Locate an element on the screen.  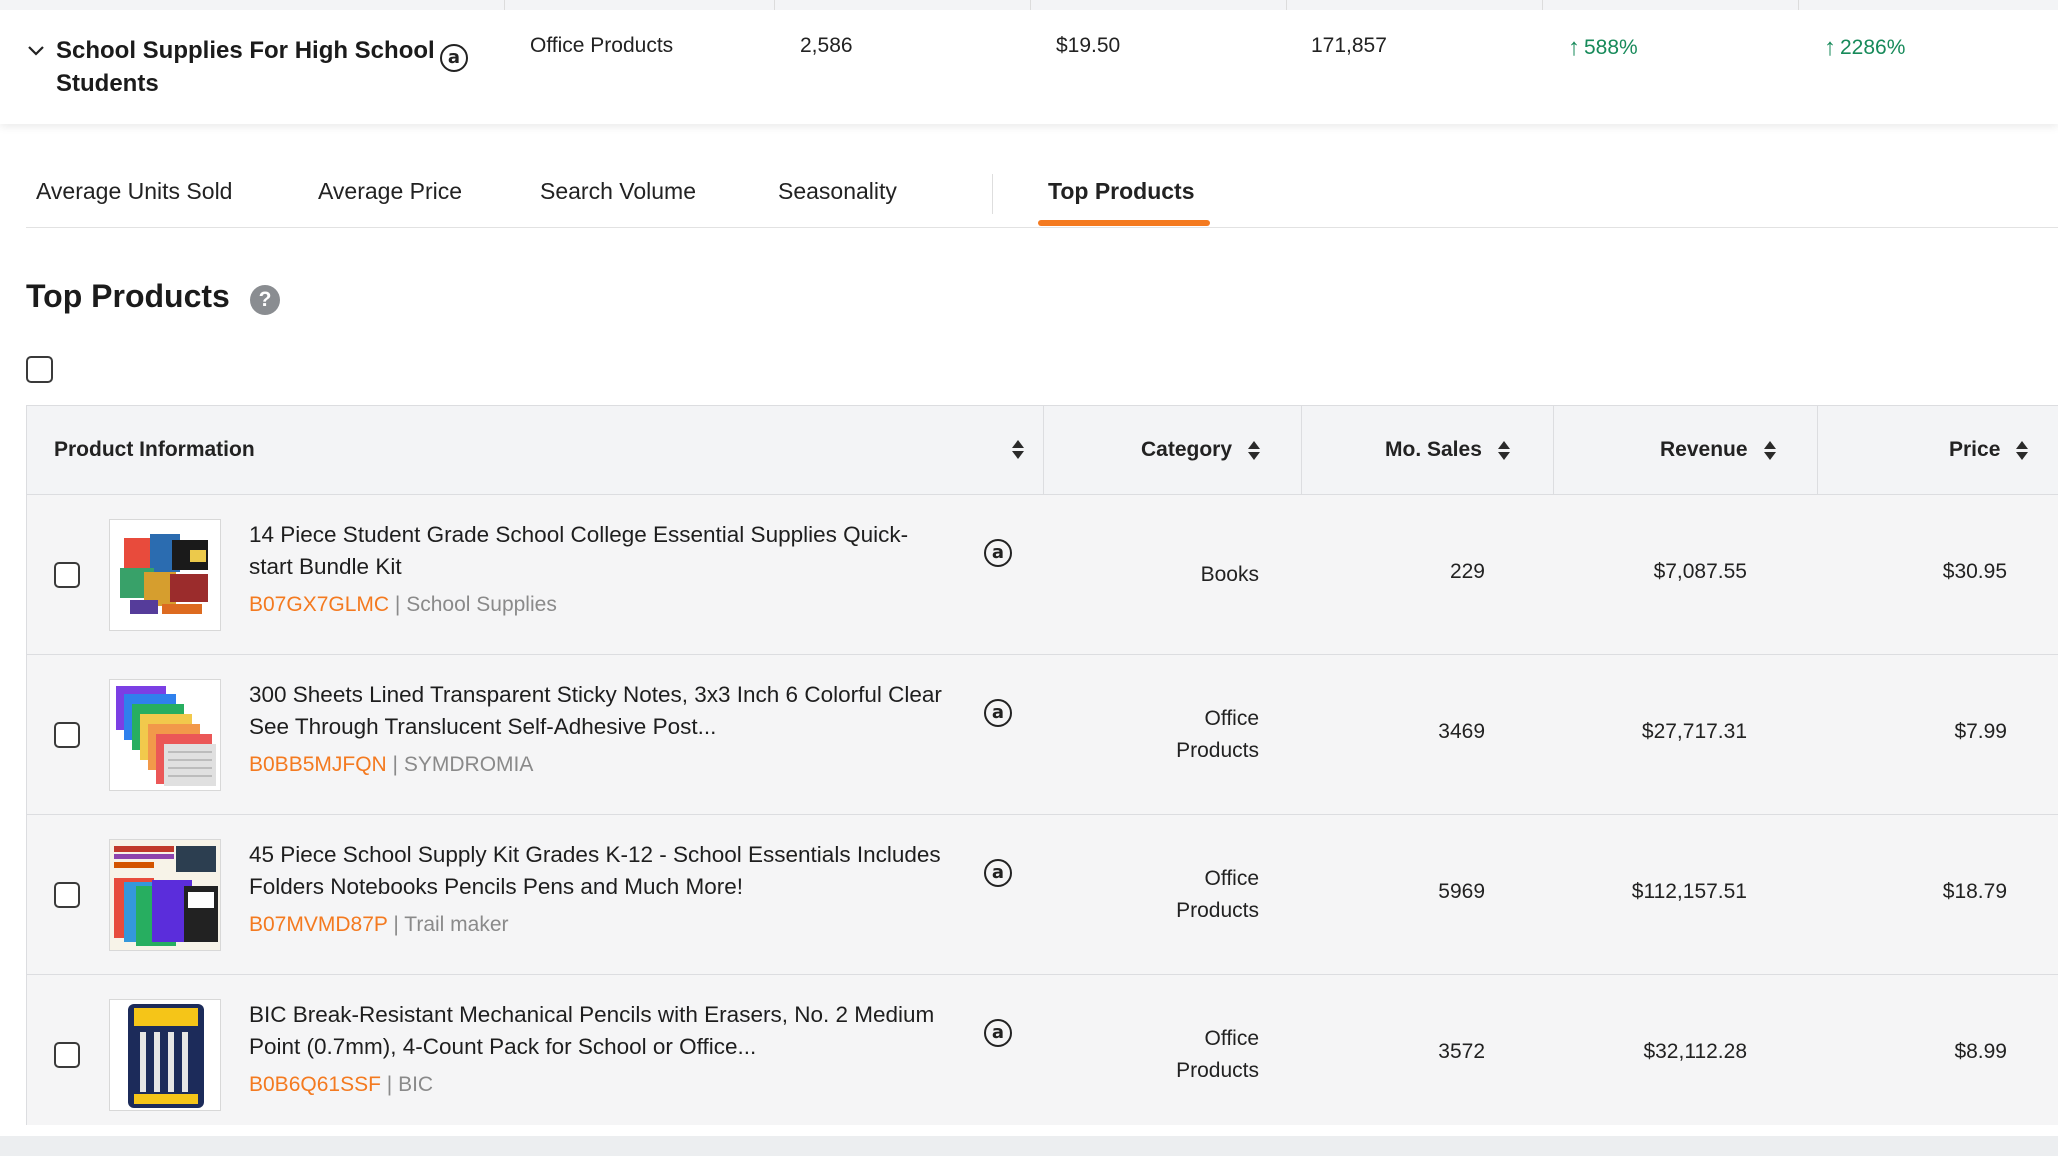
product-revenue: $112,157.51 is located at coordinates (1689, 891).